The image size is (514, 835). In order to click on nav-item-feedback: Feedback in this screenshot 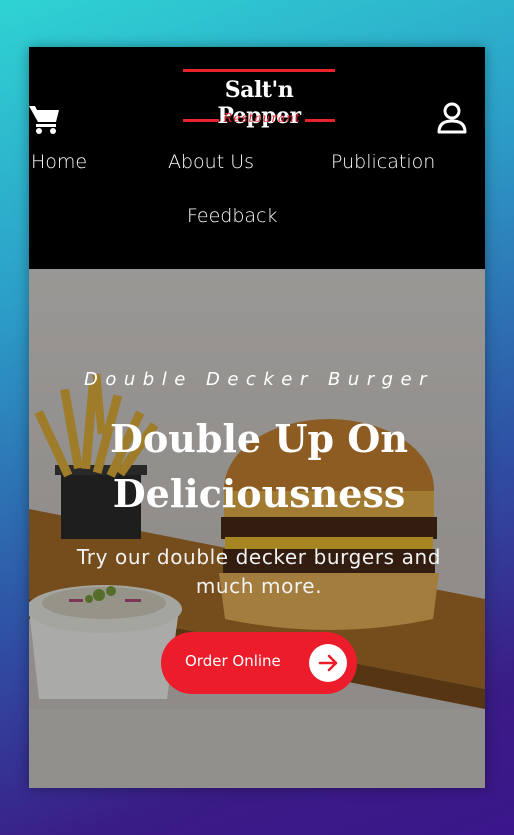, I will do `click(232, 216)`.